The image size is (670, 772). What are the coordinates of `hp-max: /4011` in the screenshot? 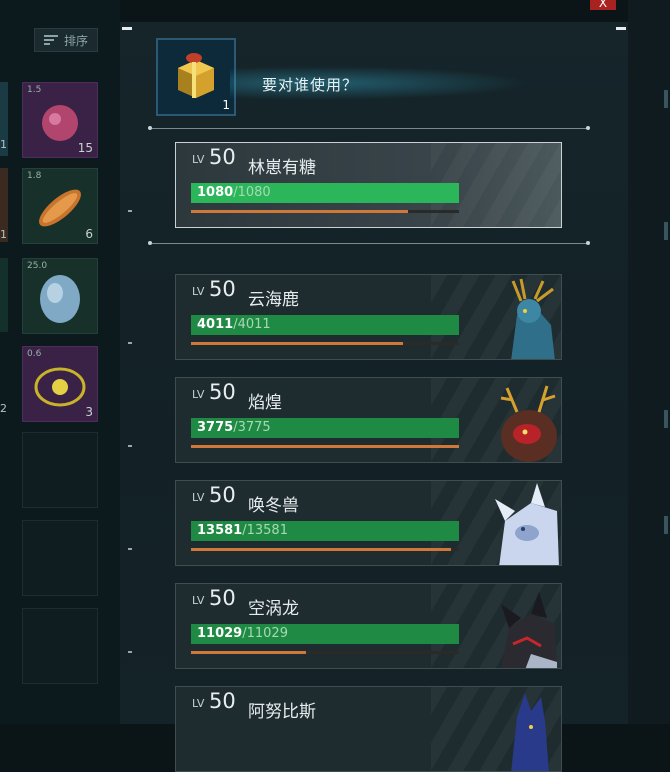 It's located at (252, 324).